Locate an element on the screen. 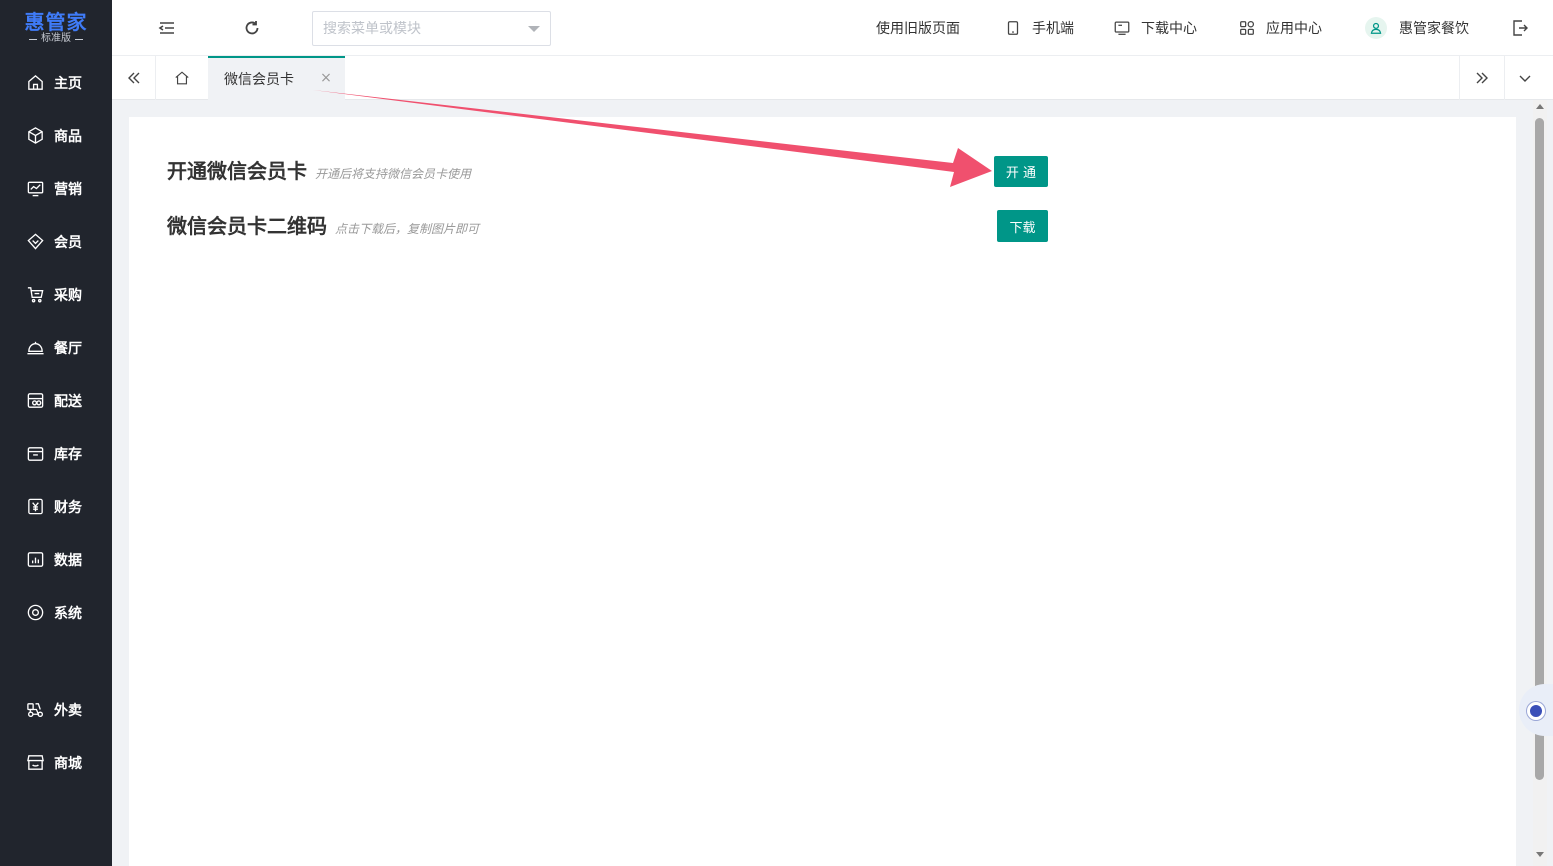 This screenshot has width=1553, height=866. download-center-link: 下载中心 is located at coordinates (1155, 28).